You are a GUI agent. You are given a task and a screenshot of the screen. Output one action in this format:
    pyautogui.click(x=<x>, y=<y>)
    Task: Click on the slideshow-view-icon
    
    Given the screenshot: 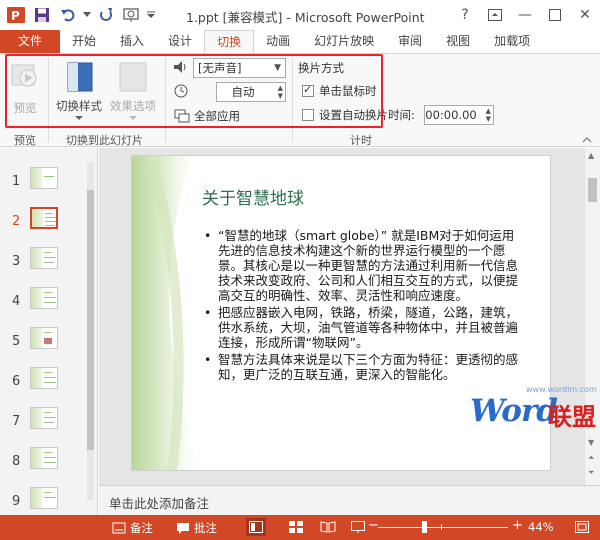 What is the action you would take?
    pyautogui.click(x=358, y=527)
    